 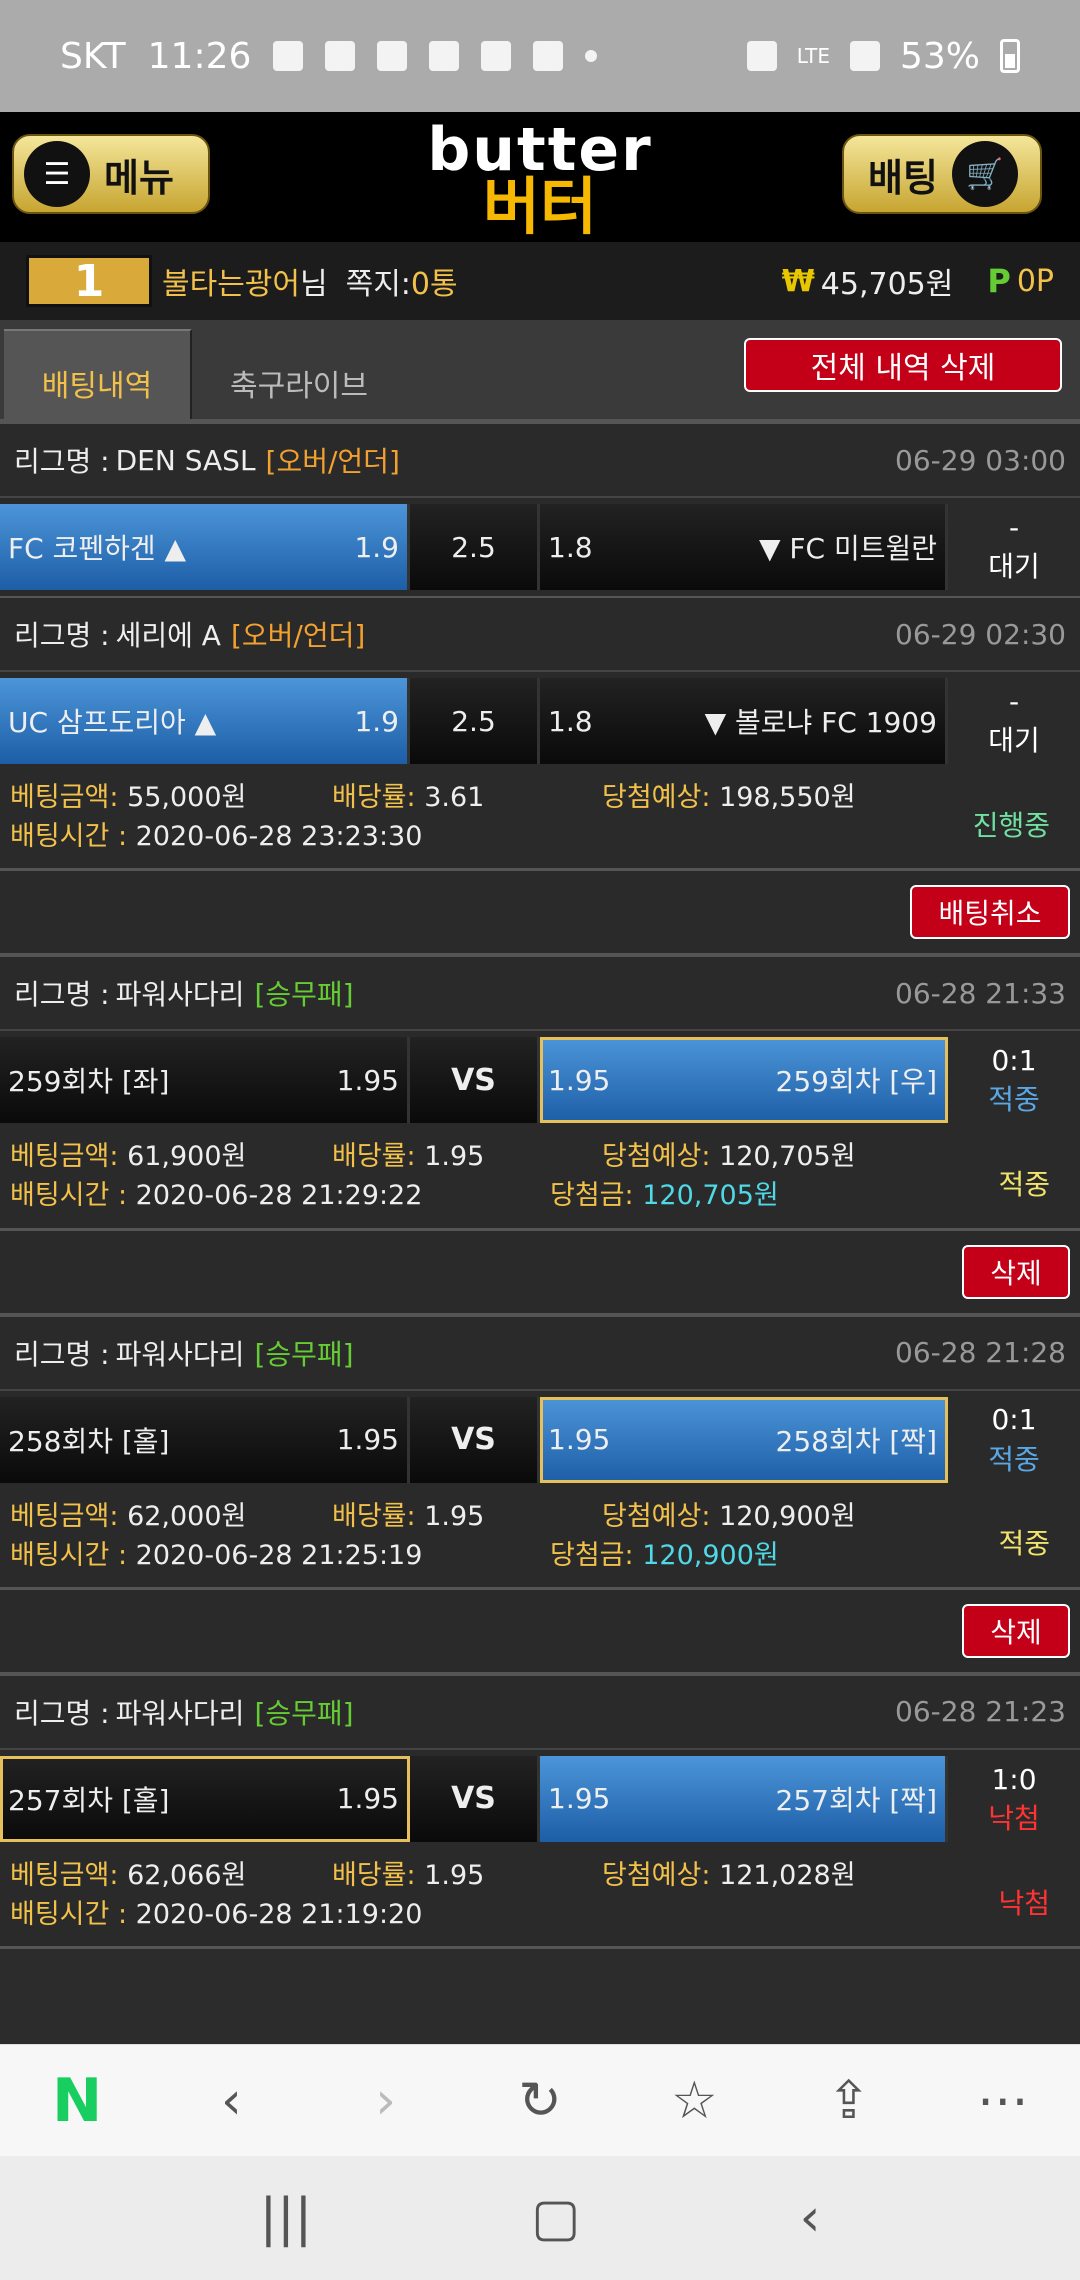 What do you see at coordinates (540, 1272) in the screenshot?
I see `bet-actions: 삭제` at bounding box center [540, 1272].